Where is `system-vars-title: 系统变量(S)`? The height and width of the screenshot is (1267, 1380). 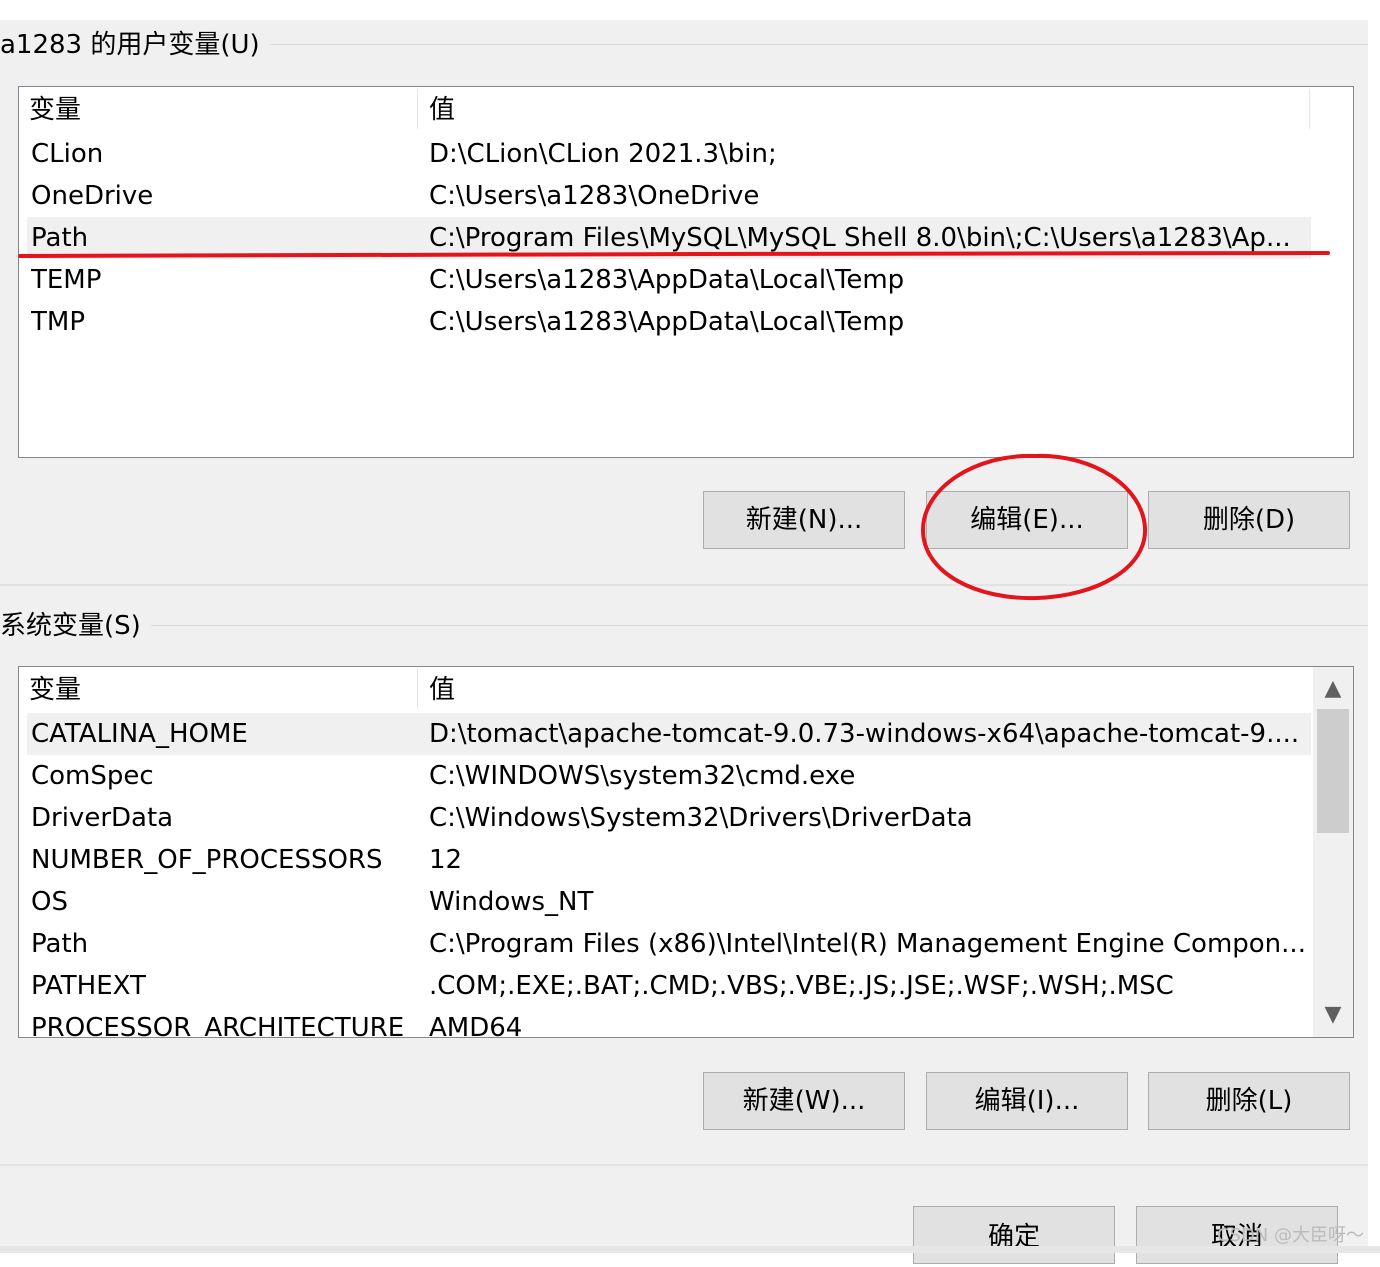 system-vars-title: 系统变量(S) is located at coordinates (75, 626).